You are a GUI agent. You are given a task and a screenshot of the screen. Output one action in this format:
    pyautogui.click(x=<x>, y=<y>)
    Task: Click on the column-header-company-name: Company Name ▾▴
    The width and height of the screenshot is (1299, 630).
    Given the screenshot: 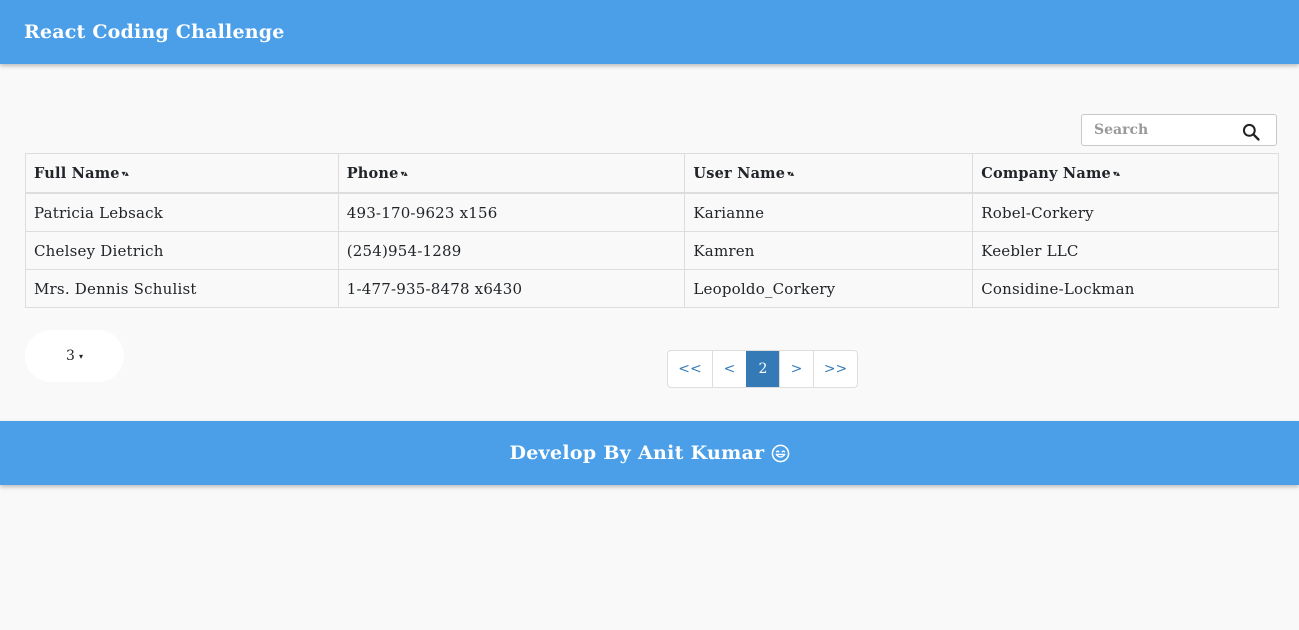 What is the action you would take?
    pyautogui.click(x=1125, y=173)
    